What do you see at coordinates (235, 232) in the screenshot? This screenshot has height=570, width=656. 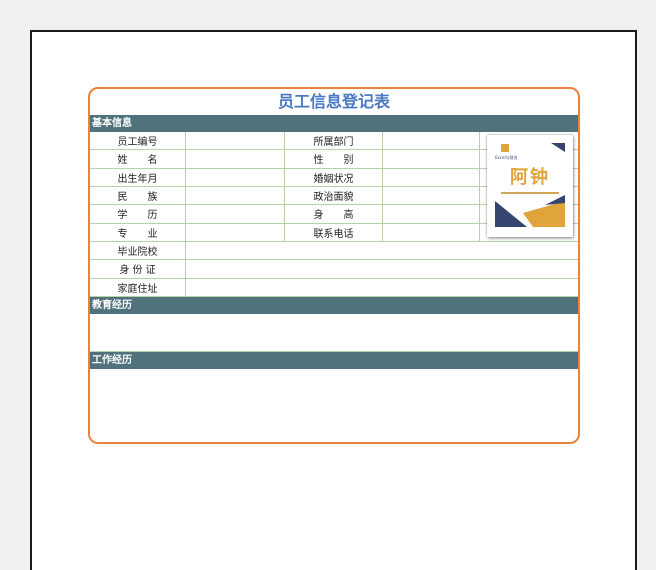 I see `major-cell` at bounding box center [235, 232].